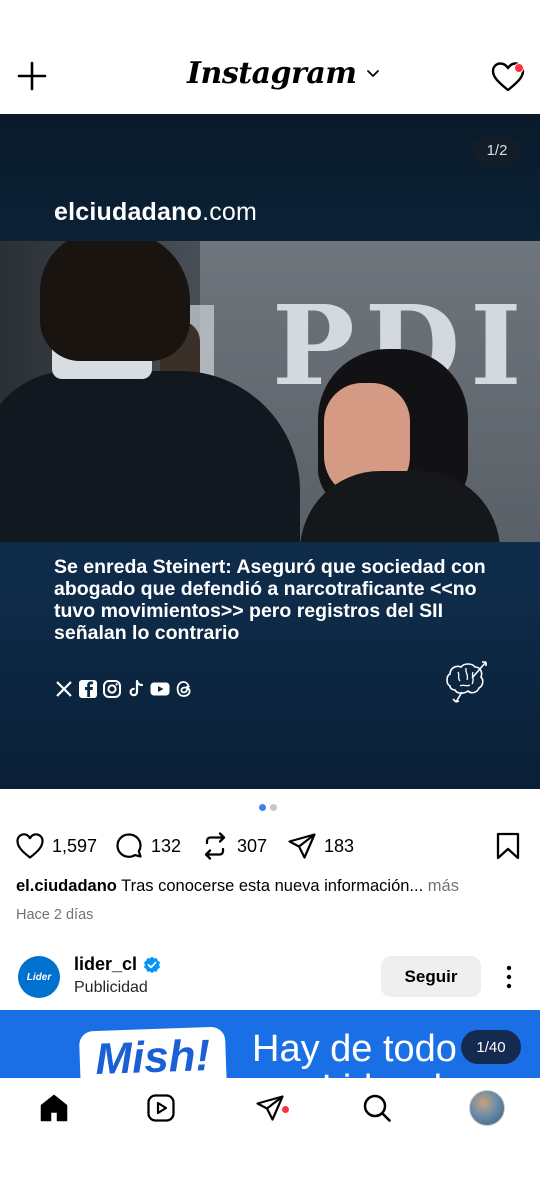  What do you see at coordinates (32, 76) in the screenshot?
I see `plus-icon` at bounding box center [32, 76].